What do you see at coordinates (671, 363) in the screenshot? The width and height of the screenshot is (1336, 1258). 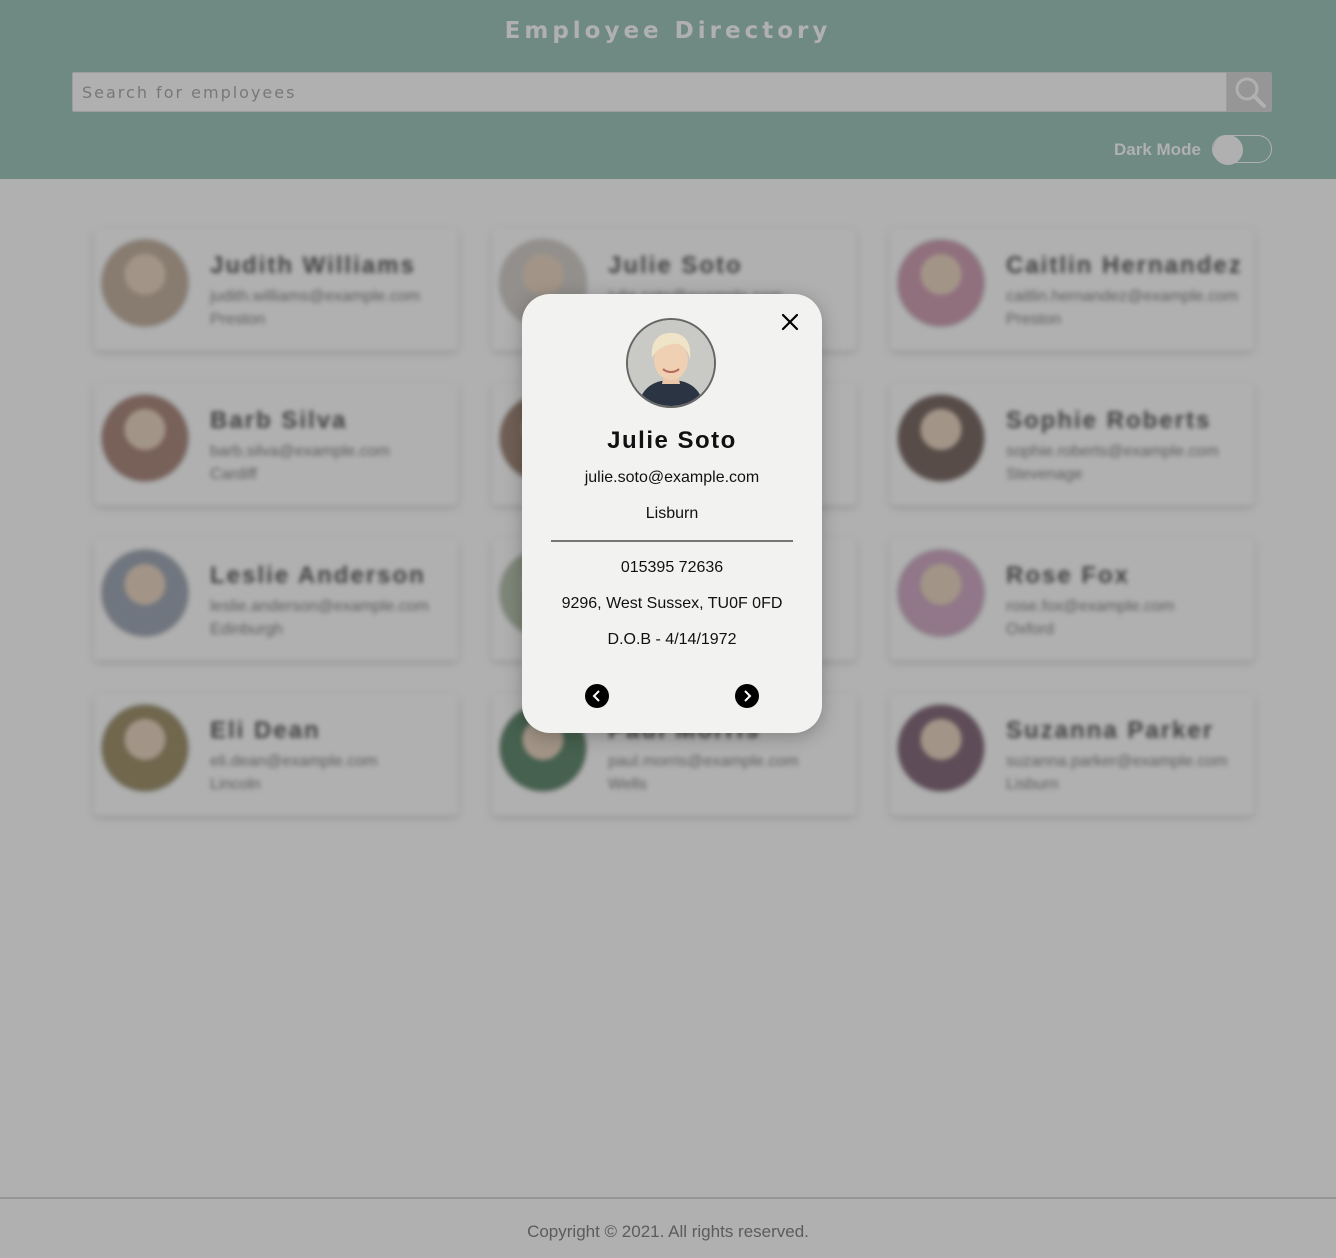 I see `modal-avatar` at bounding box center [671, 363].